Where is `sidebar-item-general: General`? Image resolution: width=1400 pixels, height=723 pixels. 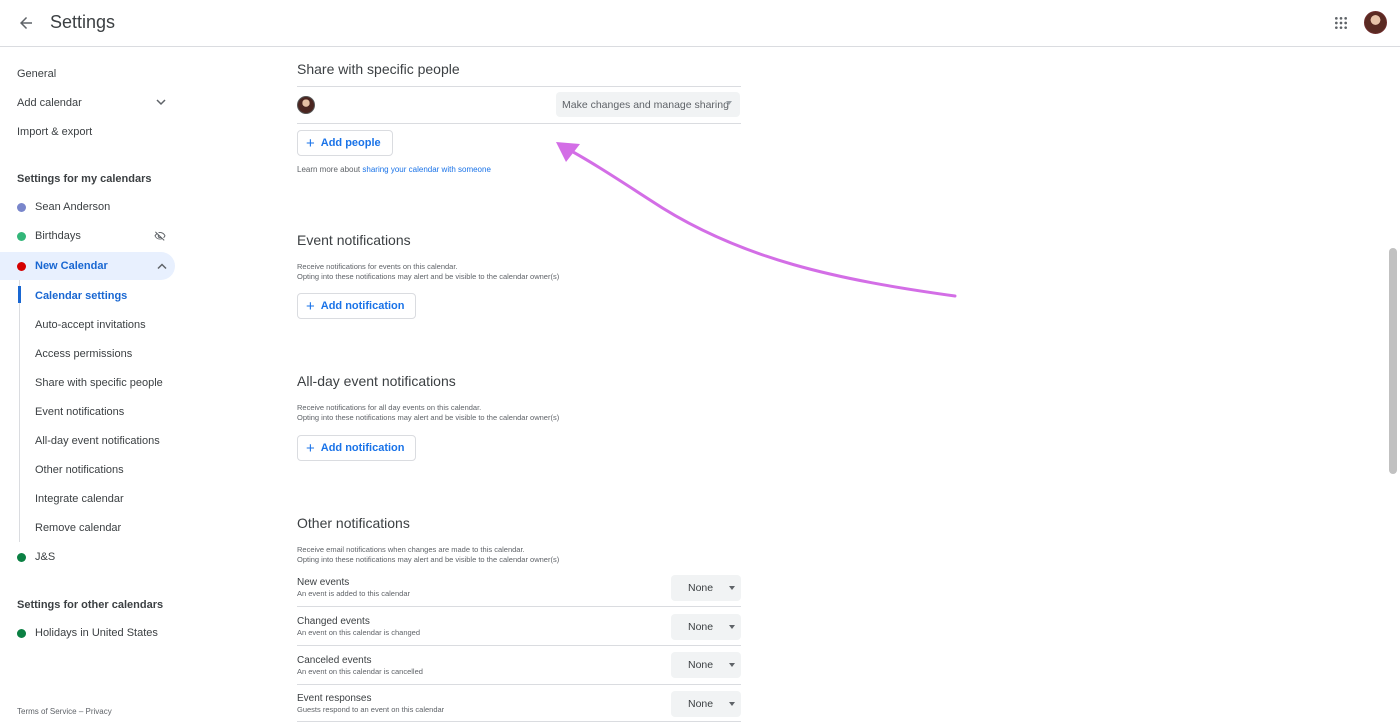 sidebar-item-general: General is located at coordinates (87, 73).